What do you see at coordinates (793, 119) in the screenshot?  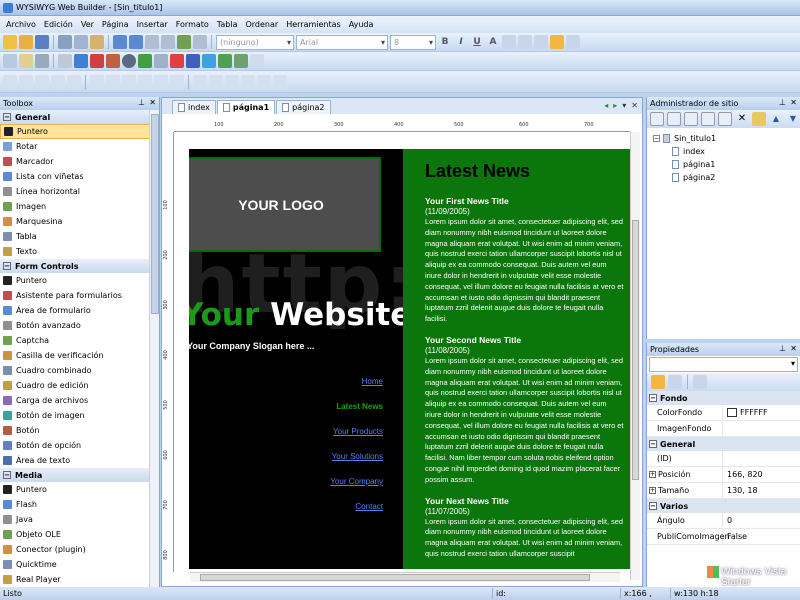 I see `move-down-icon: ▼` at bounding box center [793, 119].